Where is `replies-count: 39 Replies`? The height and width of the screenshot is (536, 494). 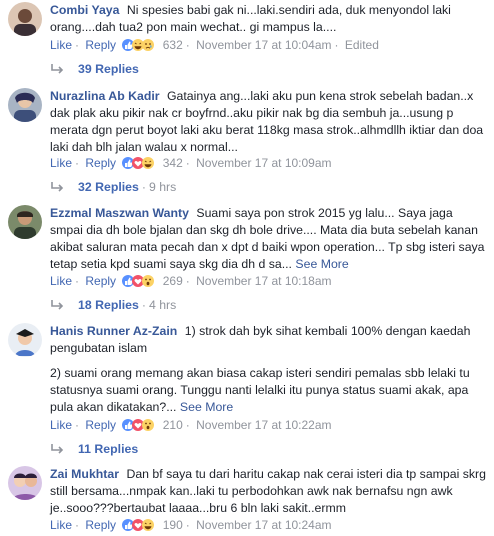
replies-count: 39 Replies is located at coordinates (108, 69).